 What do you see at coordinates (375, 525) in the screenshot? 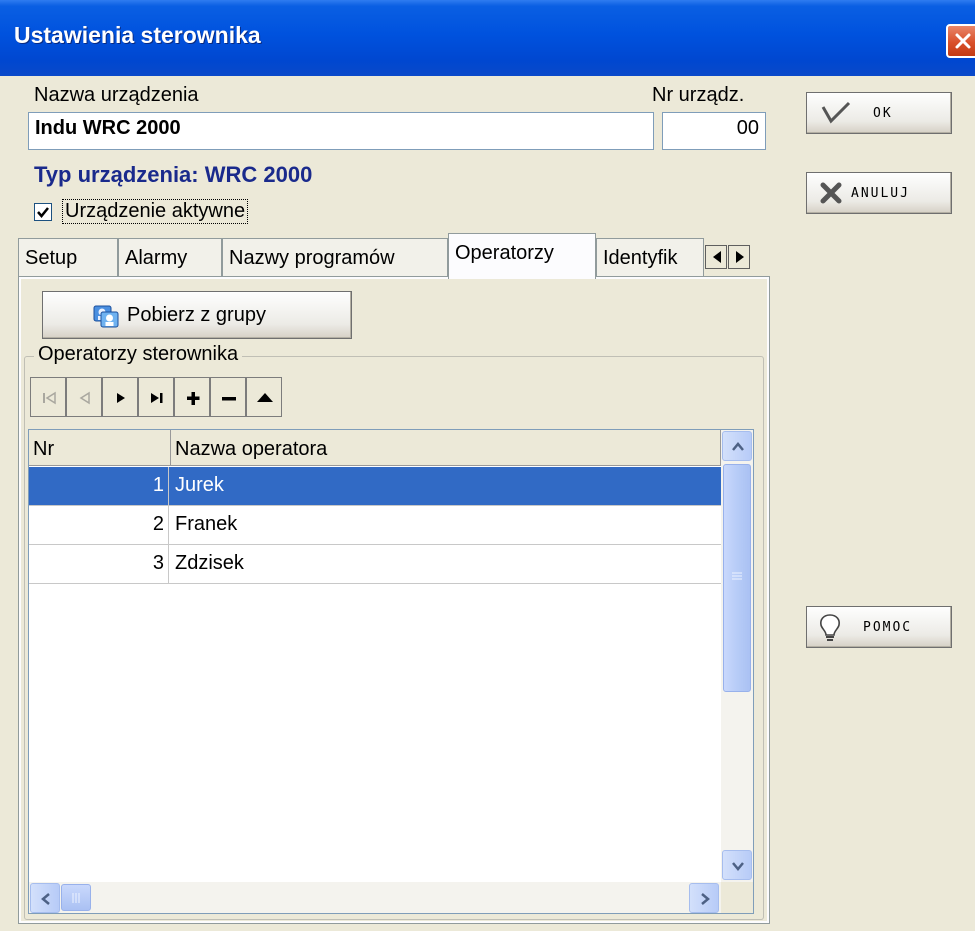
I see `table-row: 2 Franek` at bounding box center [375, 525].